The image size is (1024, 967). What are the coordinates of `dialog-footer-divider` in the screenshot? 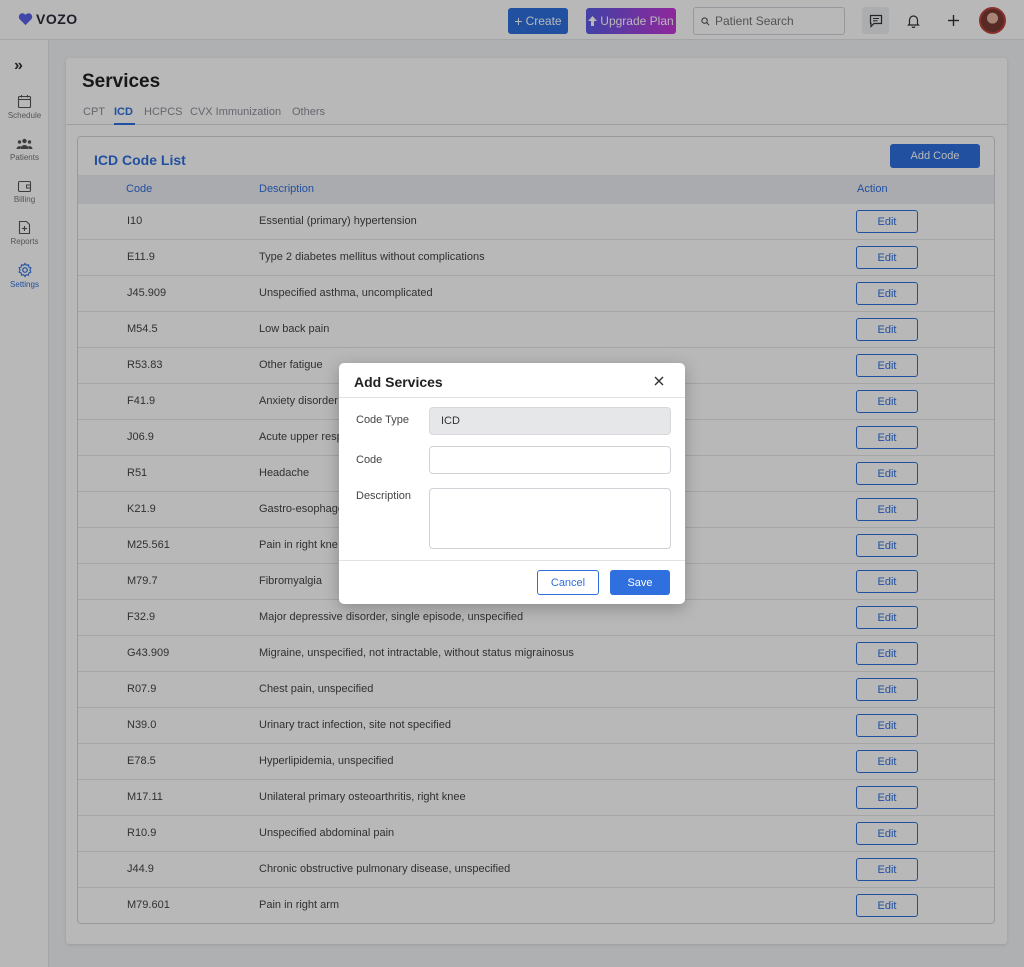 It's located at (512, 560).